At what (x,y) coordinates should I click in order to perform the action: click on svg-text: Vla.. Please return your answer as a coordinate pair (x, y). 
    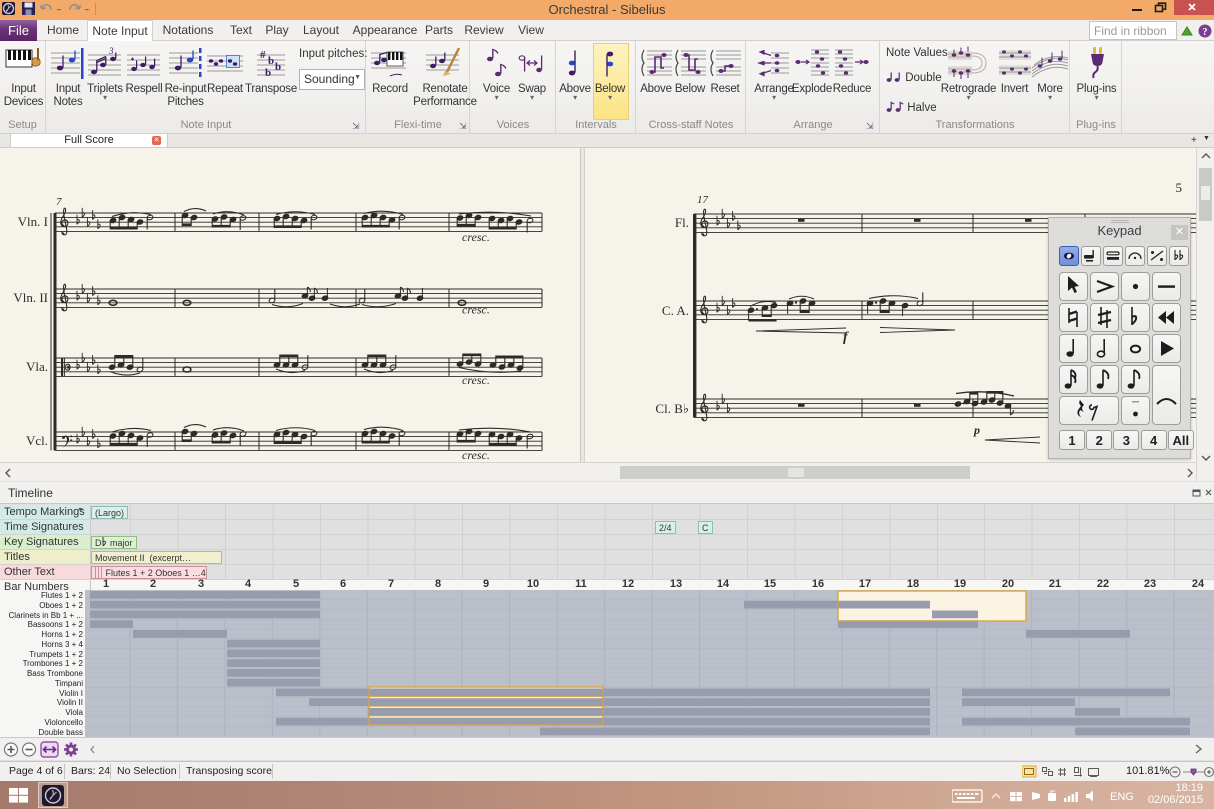
    Looking at the image, I should click on (37, 366).